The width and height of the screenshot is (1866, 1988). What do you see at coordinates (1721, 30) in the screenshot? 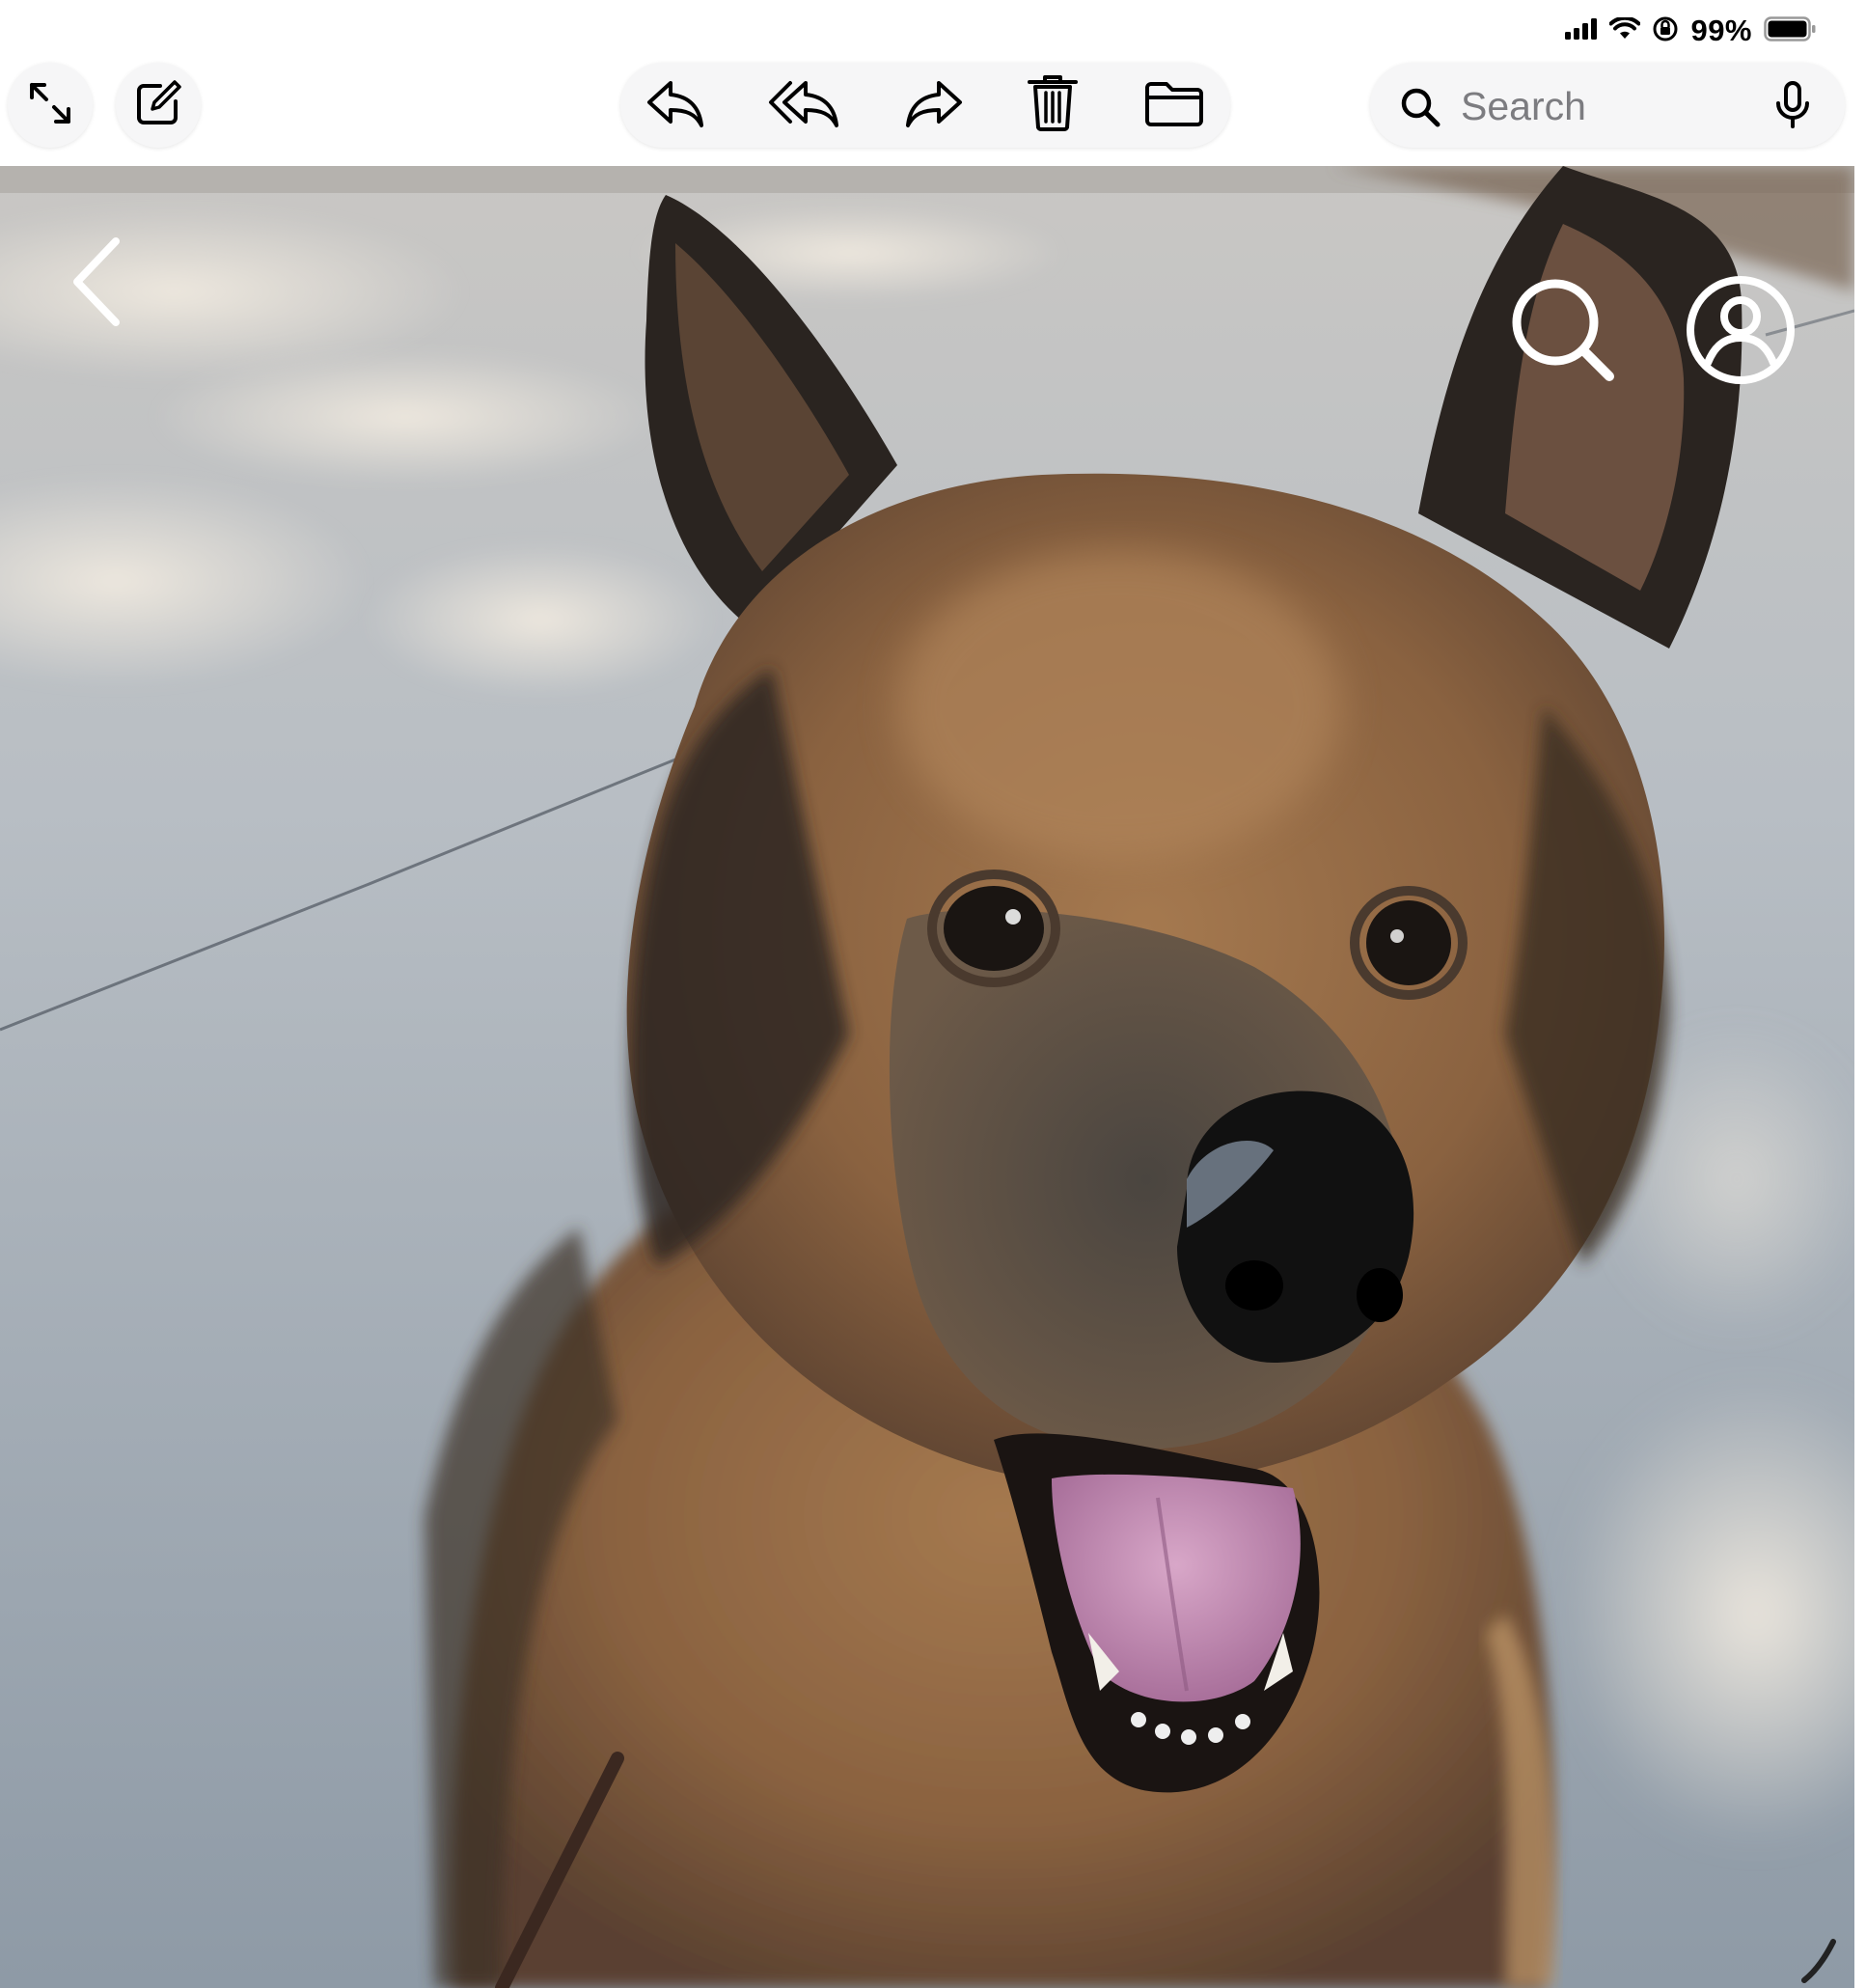
I see `battery-percentage: 99%` at bounding box center [1721, 30].